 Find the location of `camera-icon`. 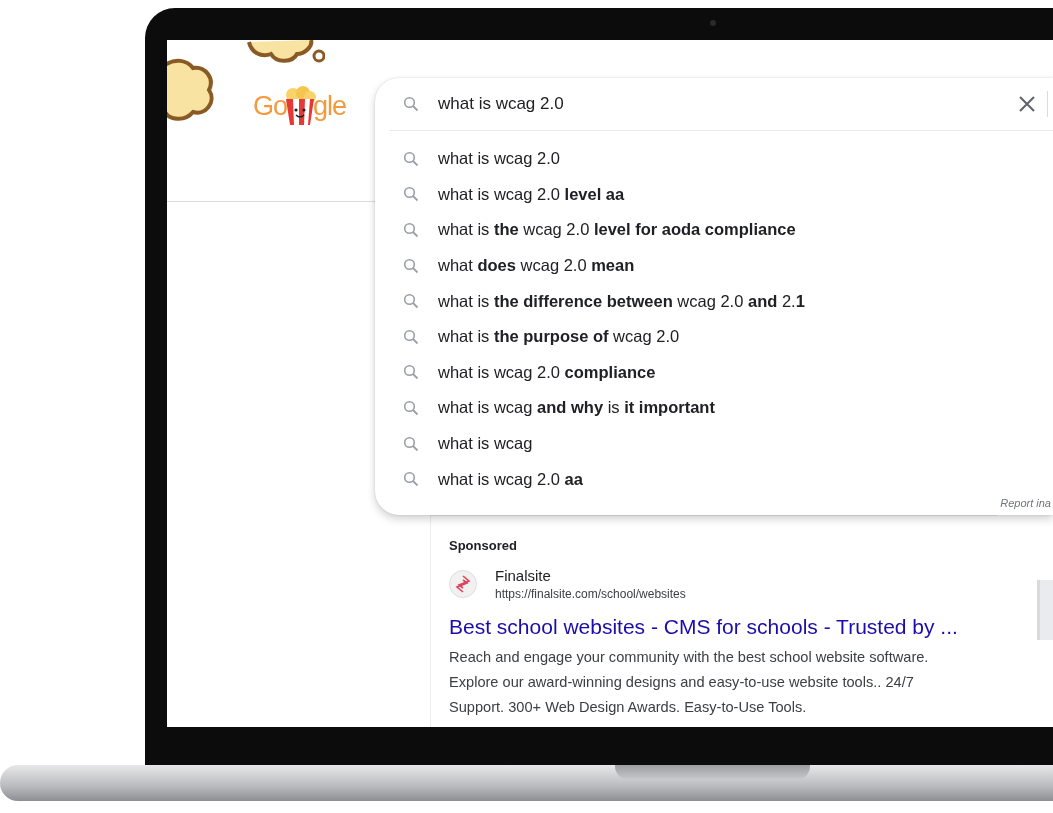

camera-icon is located at coordinates (713, 23).